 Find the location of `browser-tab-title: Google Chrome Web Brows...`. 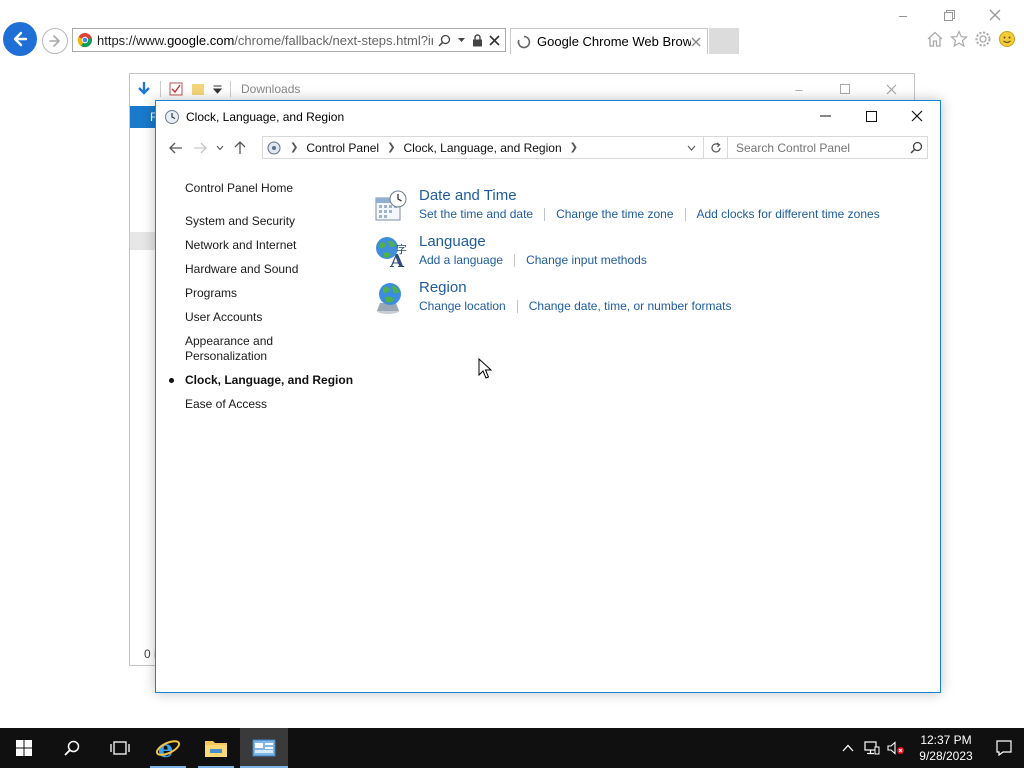

browser-tab-title: Google Chrome Web Brows... is located at coordinates (614, 41).